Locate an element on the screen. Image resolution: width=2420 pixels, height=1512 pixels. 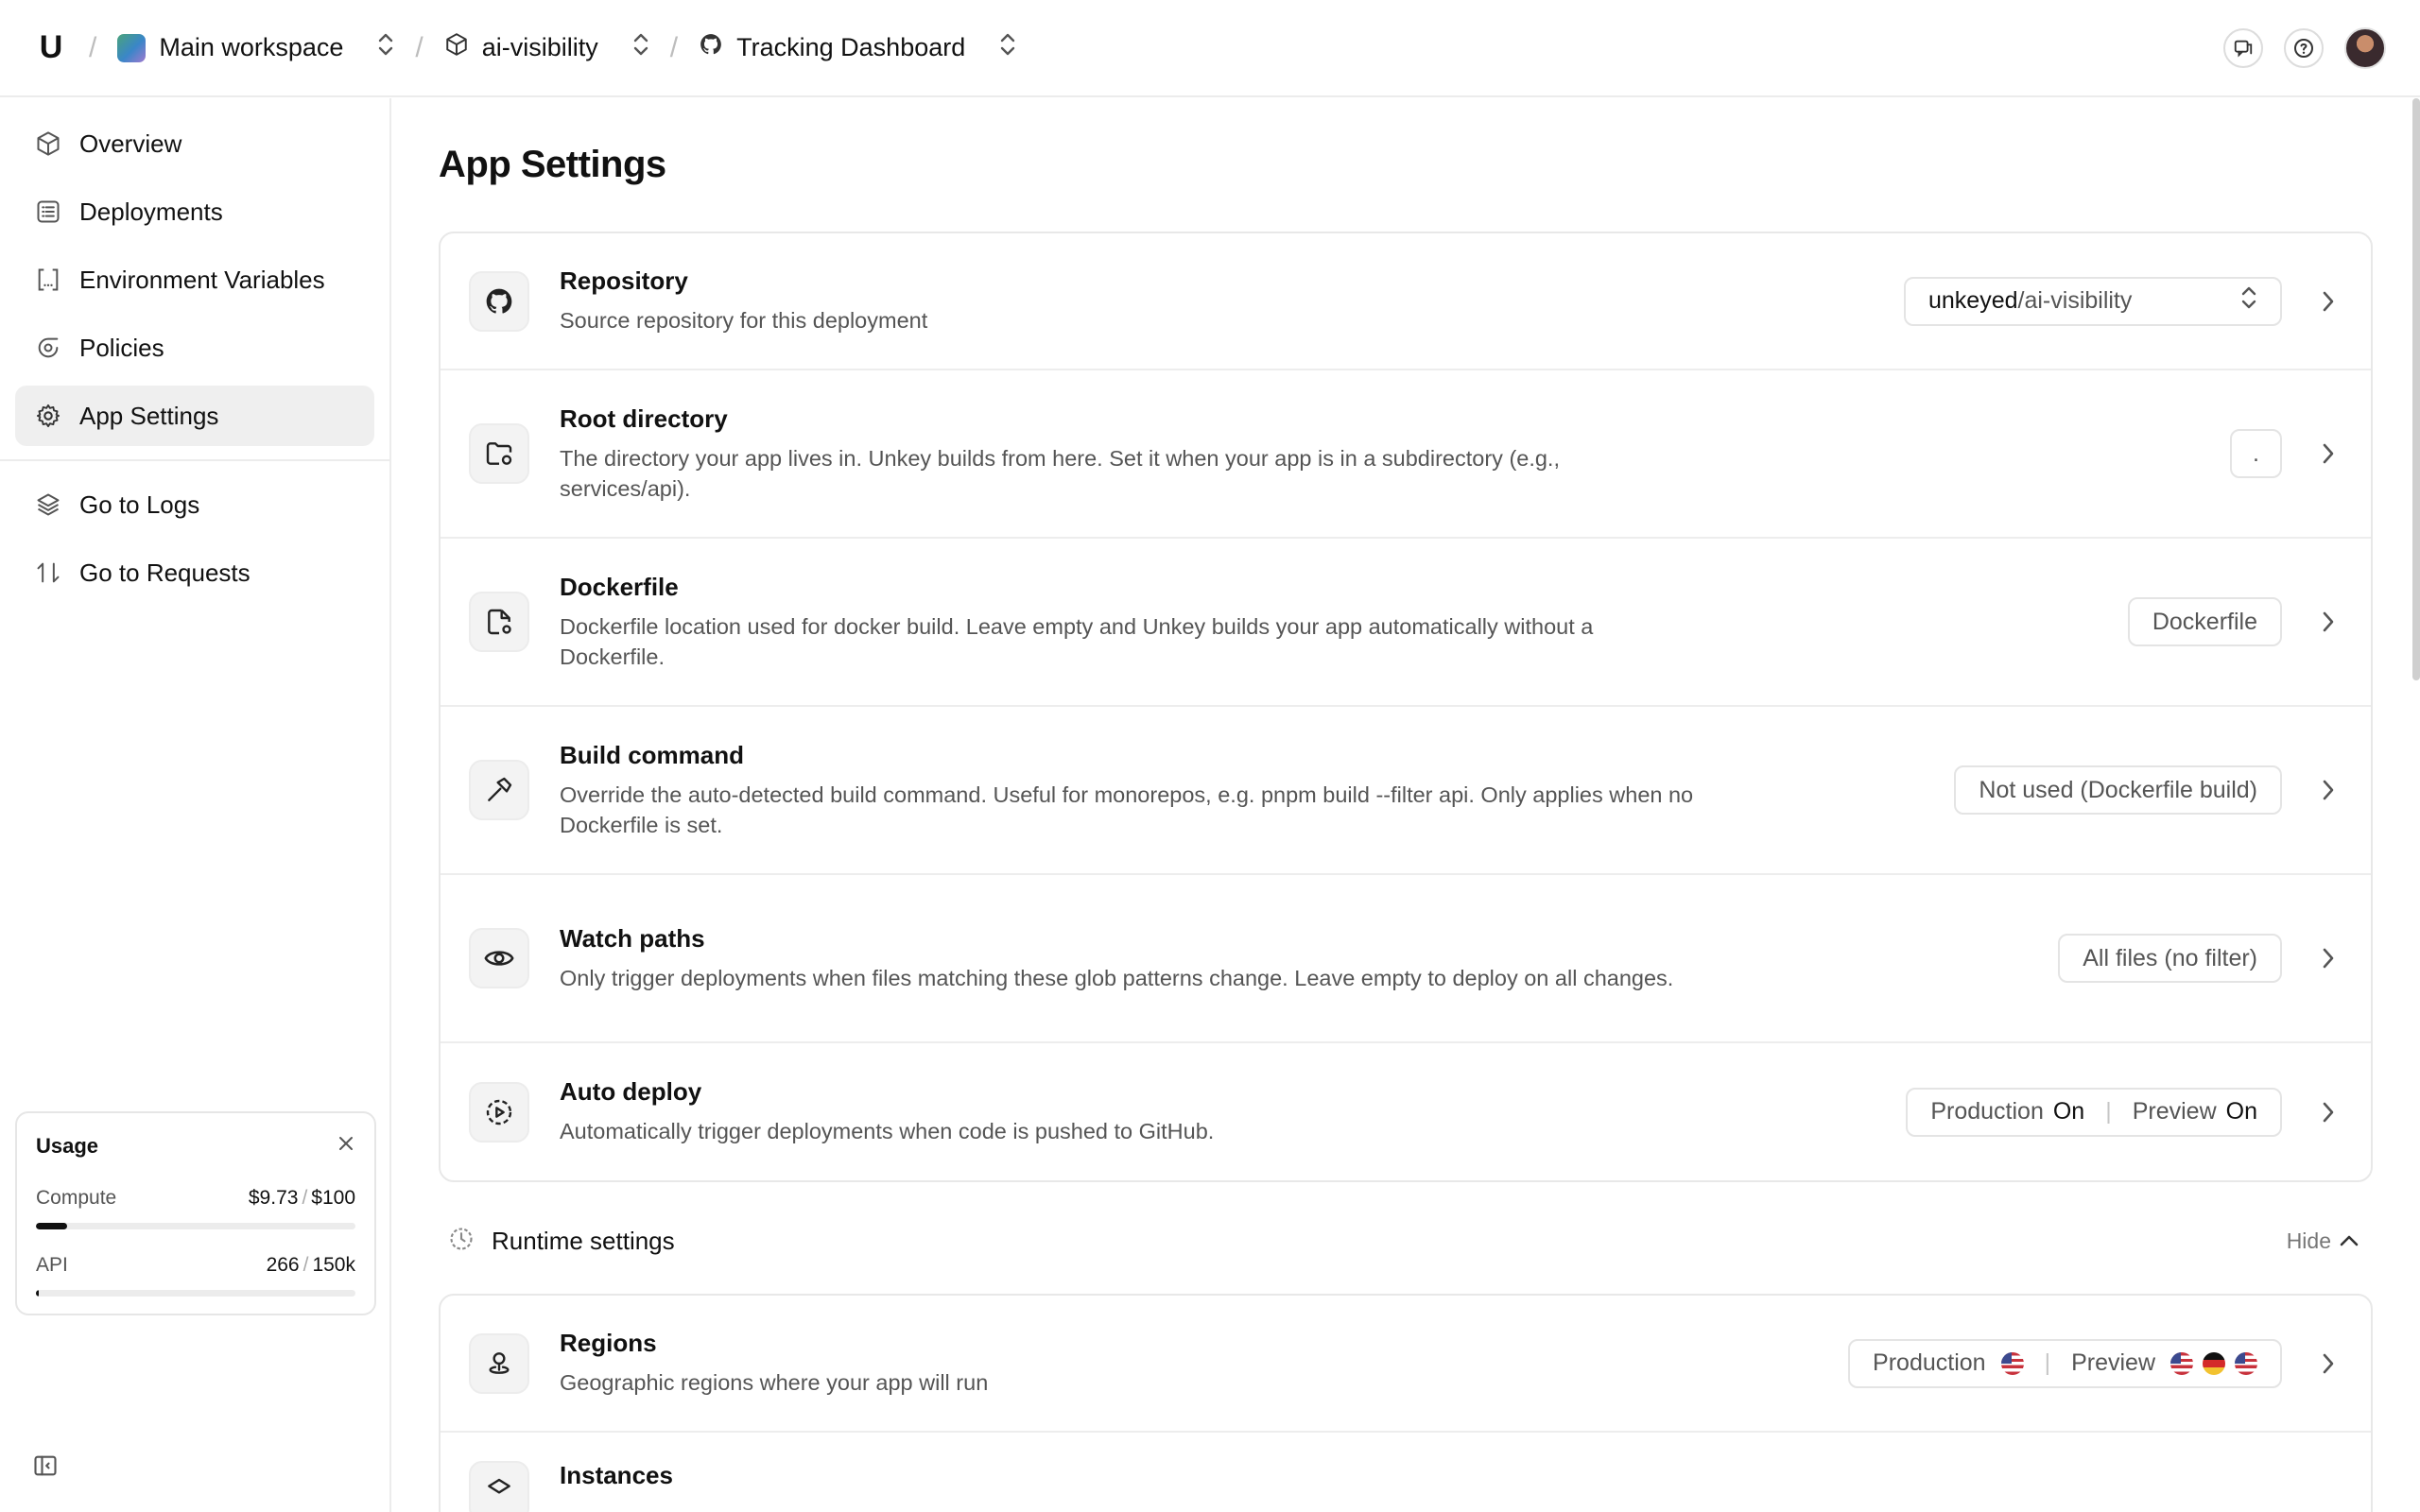
setting-row-instances: Instances is located at coordinates (1406, 1472).